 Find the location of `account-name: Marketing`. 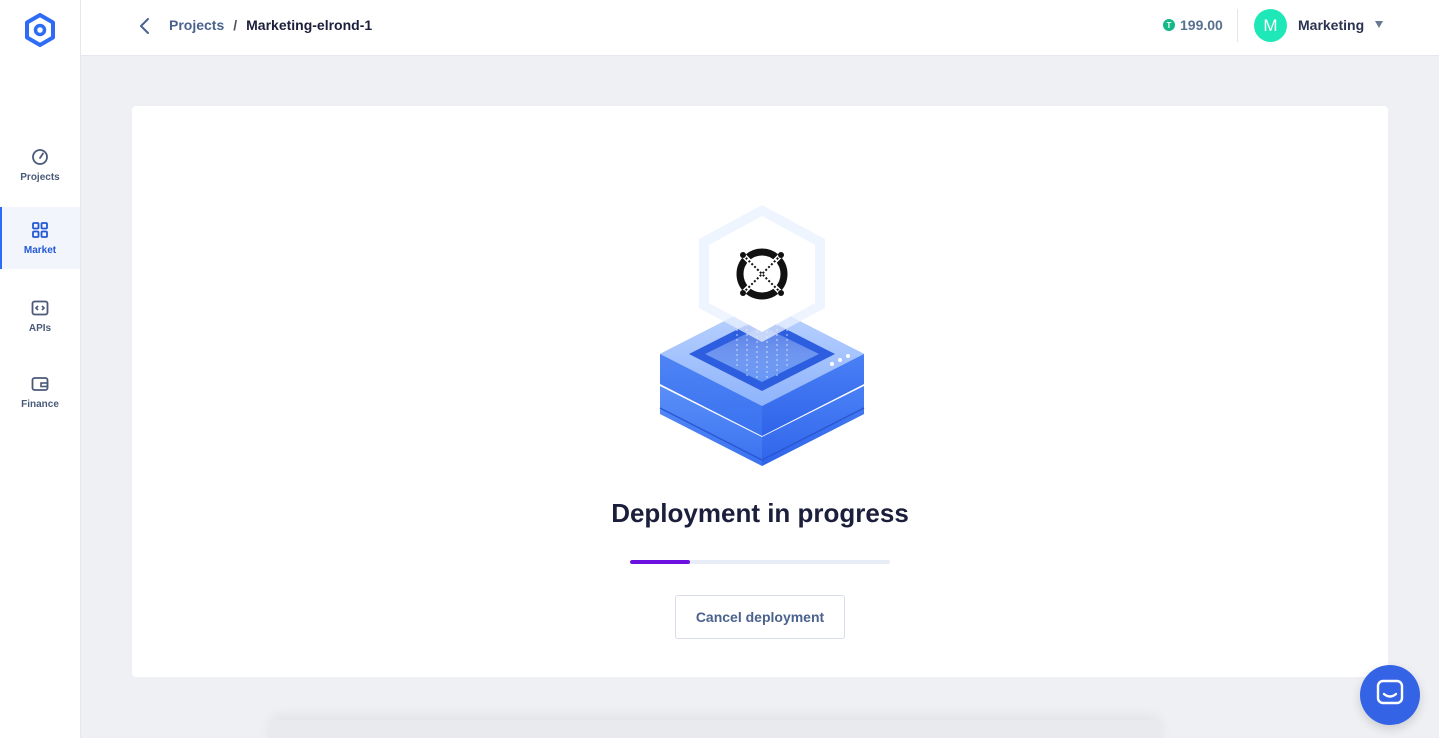

account-name: Marketing is located at coordinates (1331, 25).